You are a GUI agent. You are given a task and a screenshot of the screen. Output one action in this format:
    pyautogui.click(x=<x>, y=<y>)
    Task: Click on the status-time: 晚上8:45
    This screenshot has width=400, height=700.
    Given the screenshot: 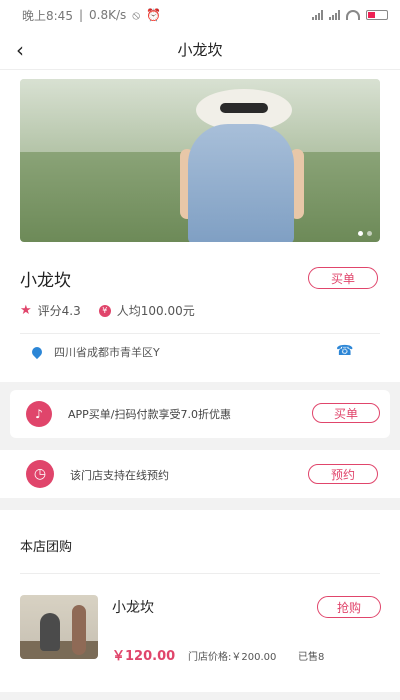 What is the action you would take?
    pyautogui.click(x=47, y=15)
    